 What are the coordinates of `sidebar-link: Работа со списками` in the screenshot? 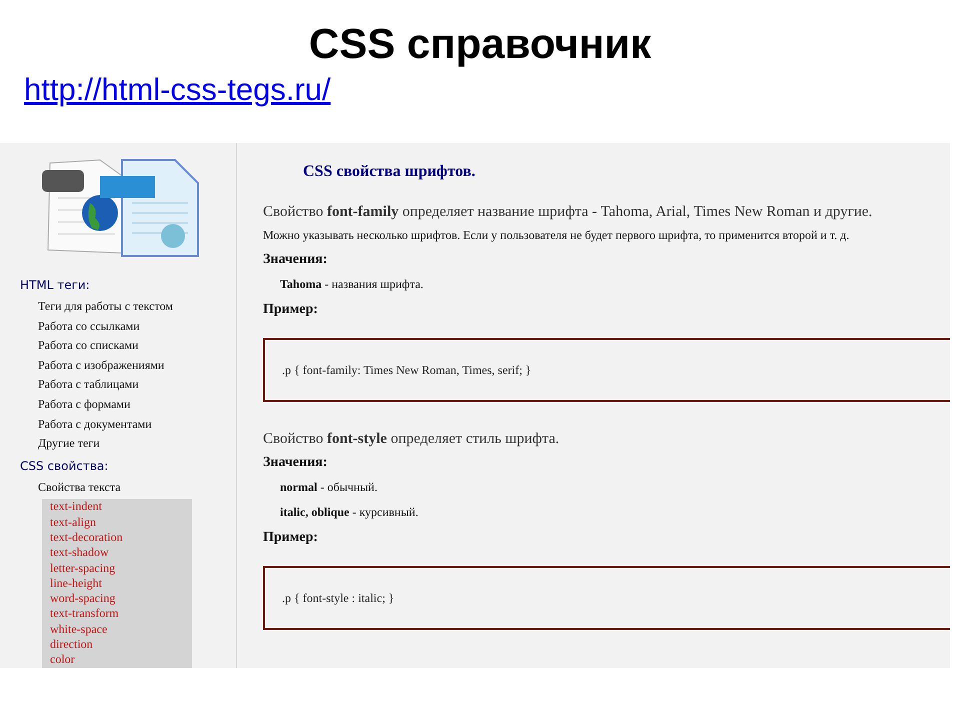 It's located at (128, 346).